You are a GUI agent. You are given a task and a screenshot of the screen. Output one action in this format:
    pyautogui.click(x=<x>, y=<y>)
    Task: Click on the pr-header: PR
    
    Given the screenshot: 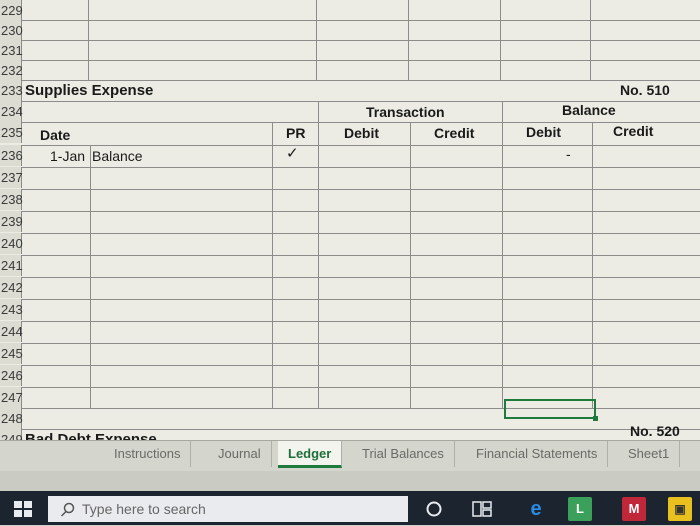 What is the action you would take?
    pyautogui.click(x=295, y=133)
    